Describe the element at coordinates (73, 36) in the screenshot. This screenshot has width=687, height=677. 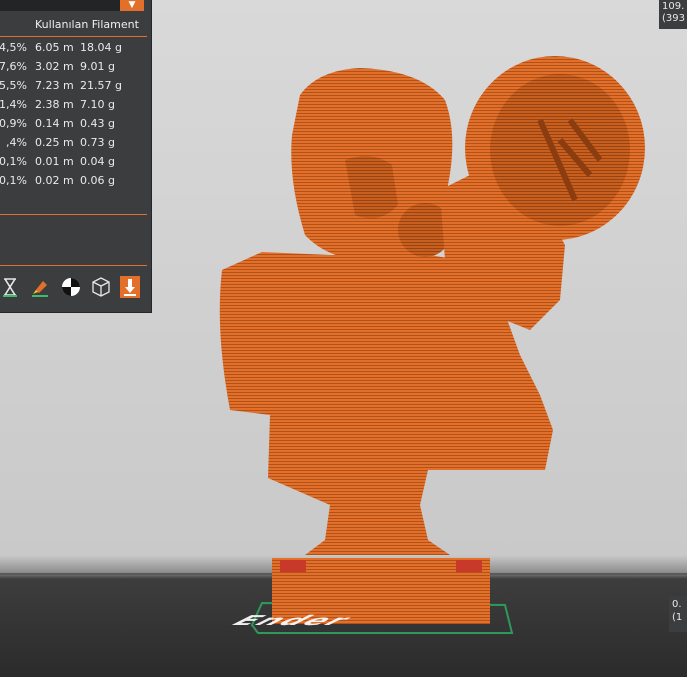
I see `header-separator` at that location.